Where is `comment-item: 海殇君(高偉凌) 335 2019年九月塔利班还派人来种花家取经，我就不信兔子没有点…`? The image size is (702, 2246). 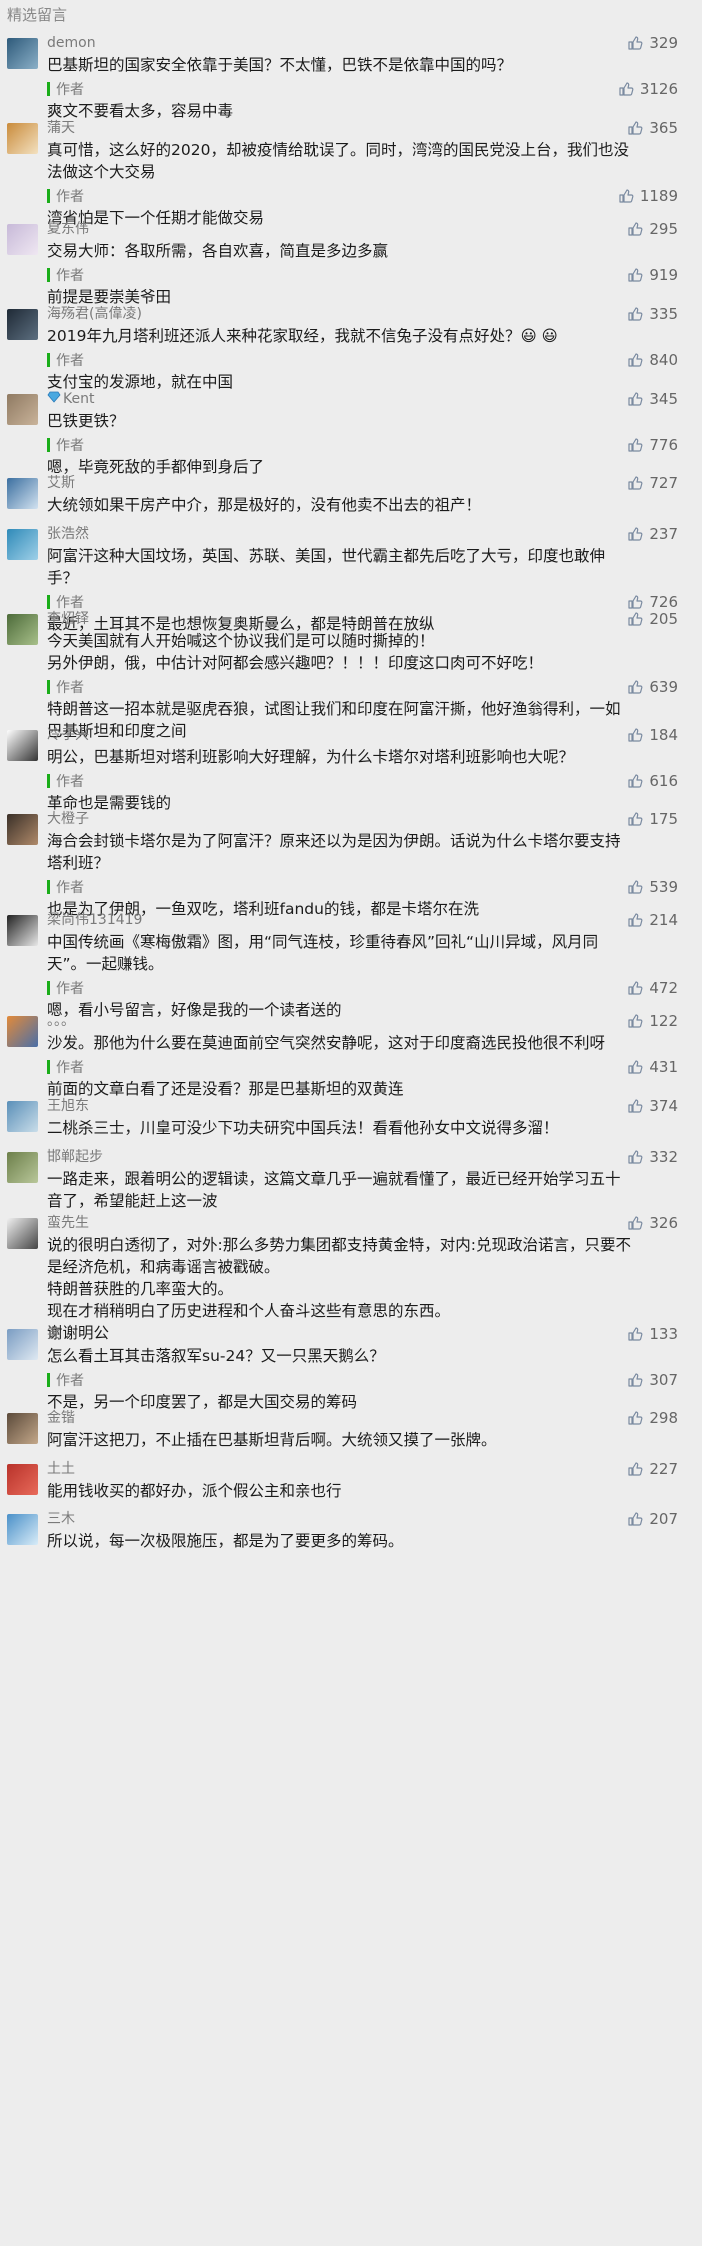
comment-item: 海殇君(高偉凌) 335 2019年九月塔利班还派人来种花家取经，我就不信兔子没有点… is located at coordinates (351, 348).